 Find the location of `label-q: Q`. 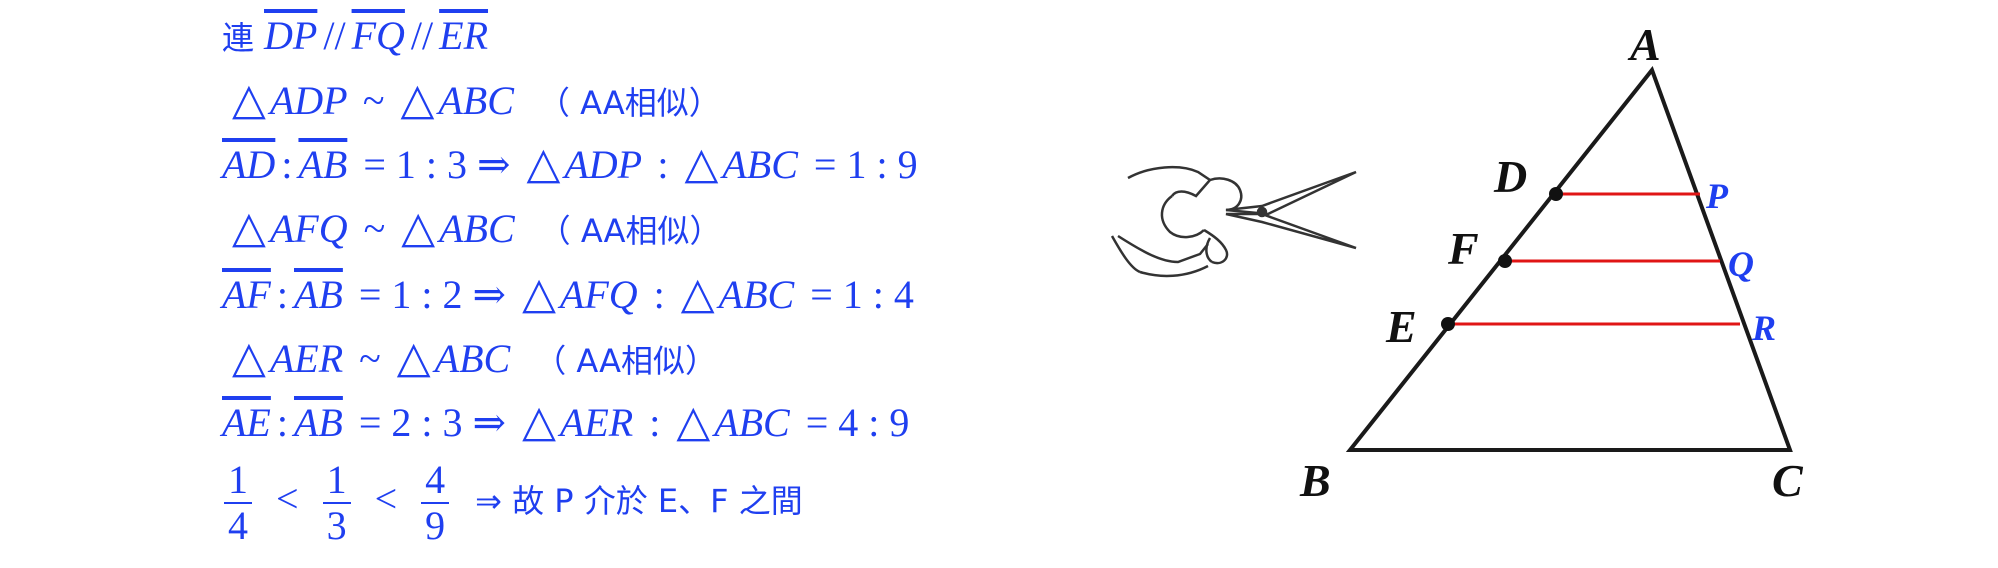

label-q: Q is located at coordinates (1741, 264).